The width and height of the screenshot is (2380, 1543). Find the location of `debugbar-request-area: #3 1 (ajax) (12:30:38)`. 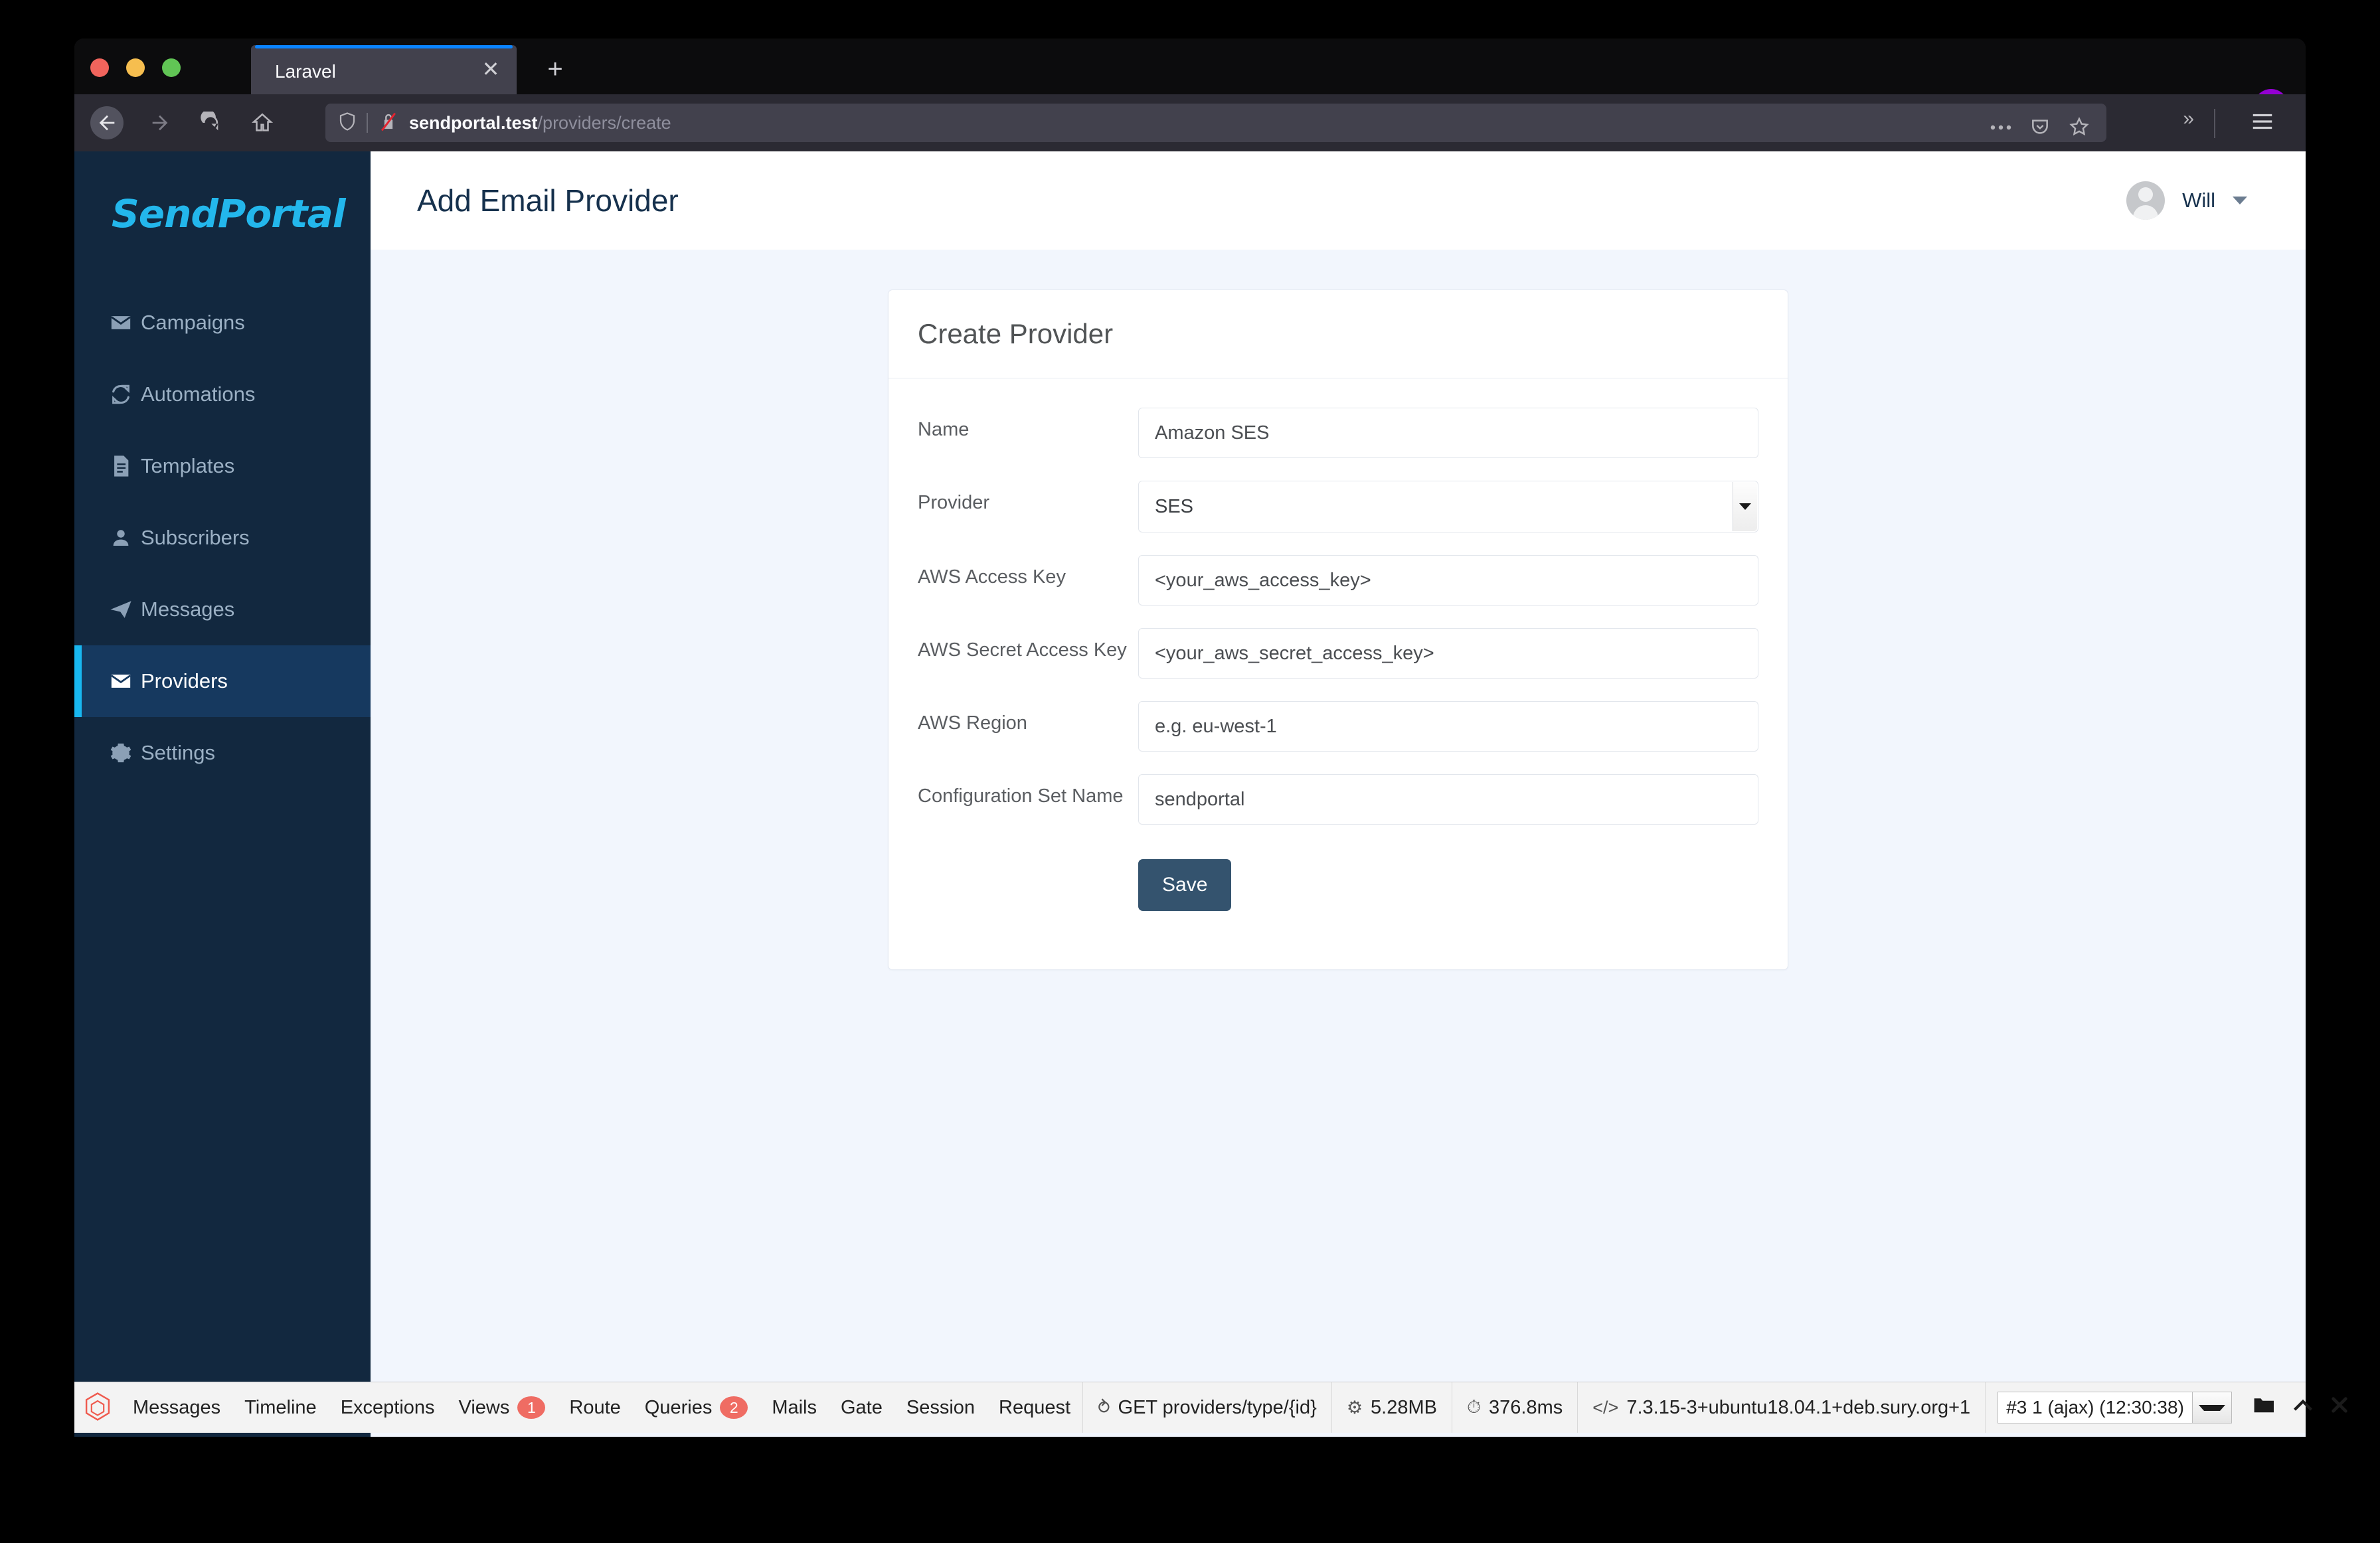

debugbar-request-area: #3 1 (ajax) (12:30:38) is located at coordinates (2175, 1407).